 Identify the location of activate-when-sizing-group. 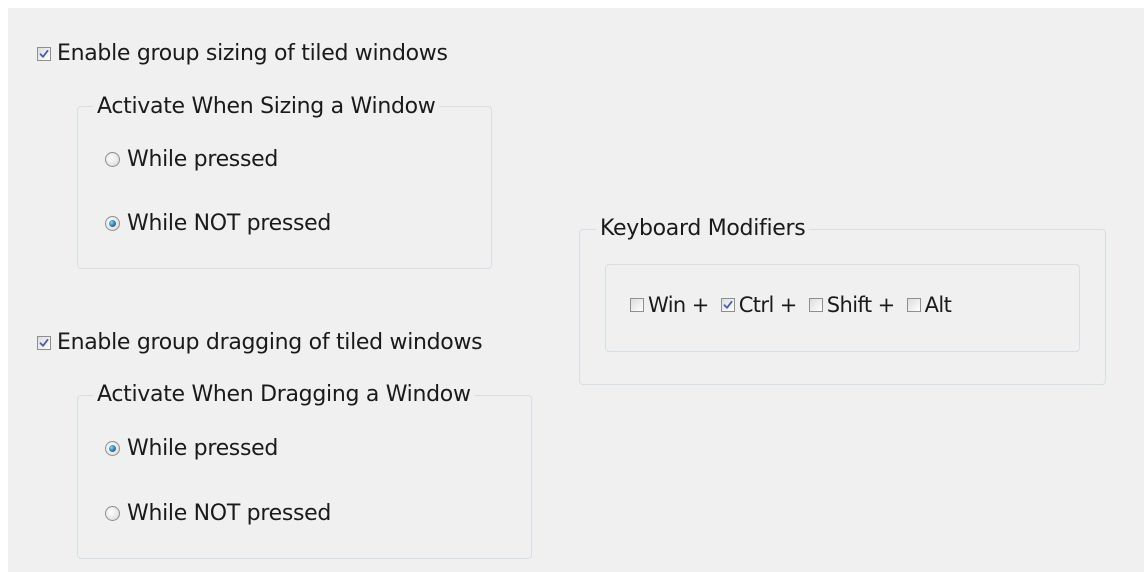
(284, 187).